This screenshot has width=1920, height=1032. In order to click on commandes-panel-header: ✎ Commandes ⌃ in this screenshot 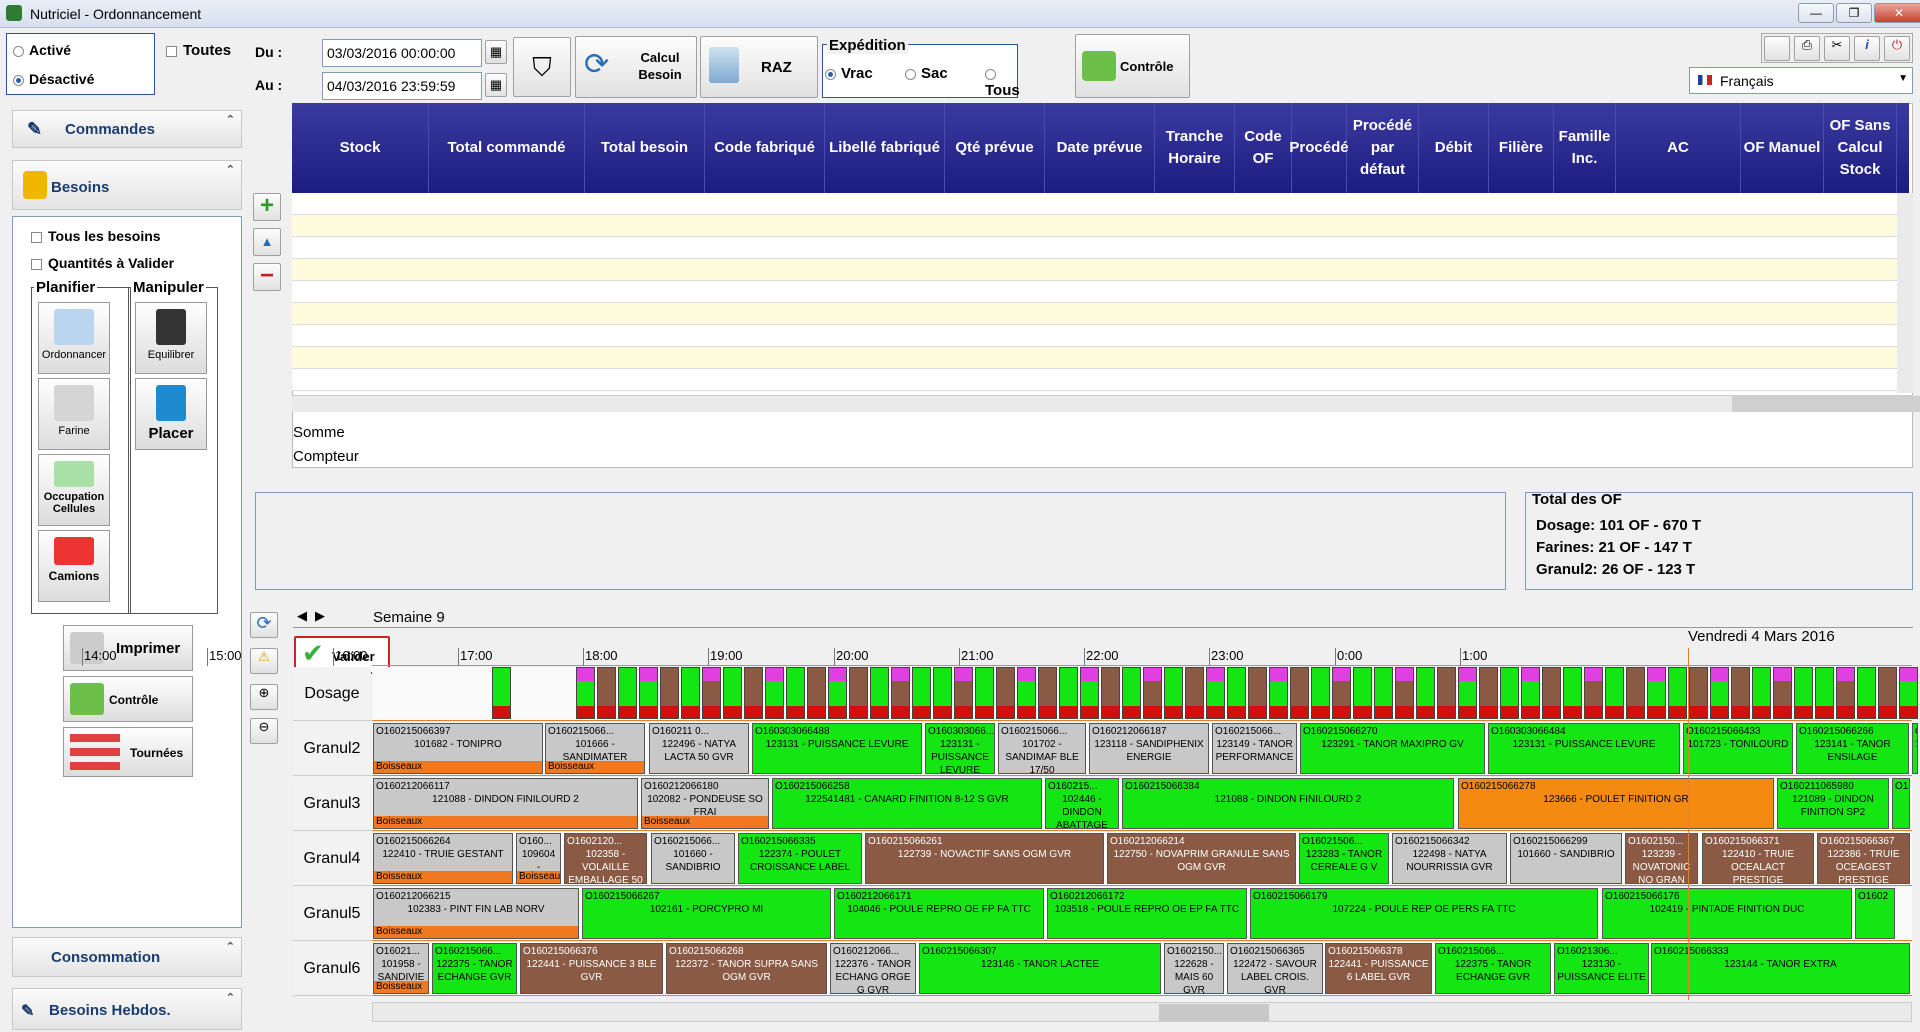, I will do `click(127, 129)`.